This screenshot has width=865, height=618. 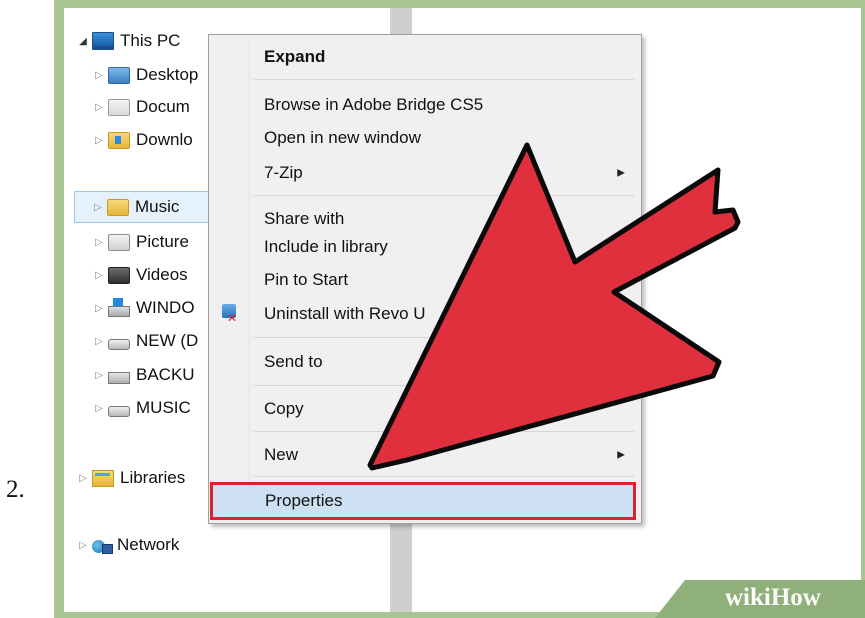 I want to click on tree-item-windows-drive: ▷ WINDO, so click(x=143, y=308).